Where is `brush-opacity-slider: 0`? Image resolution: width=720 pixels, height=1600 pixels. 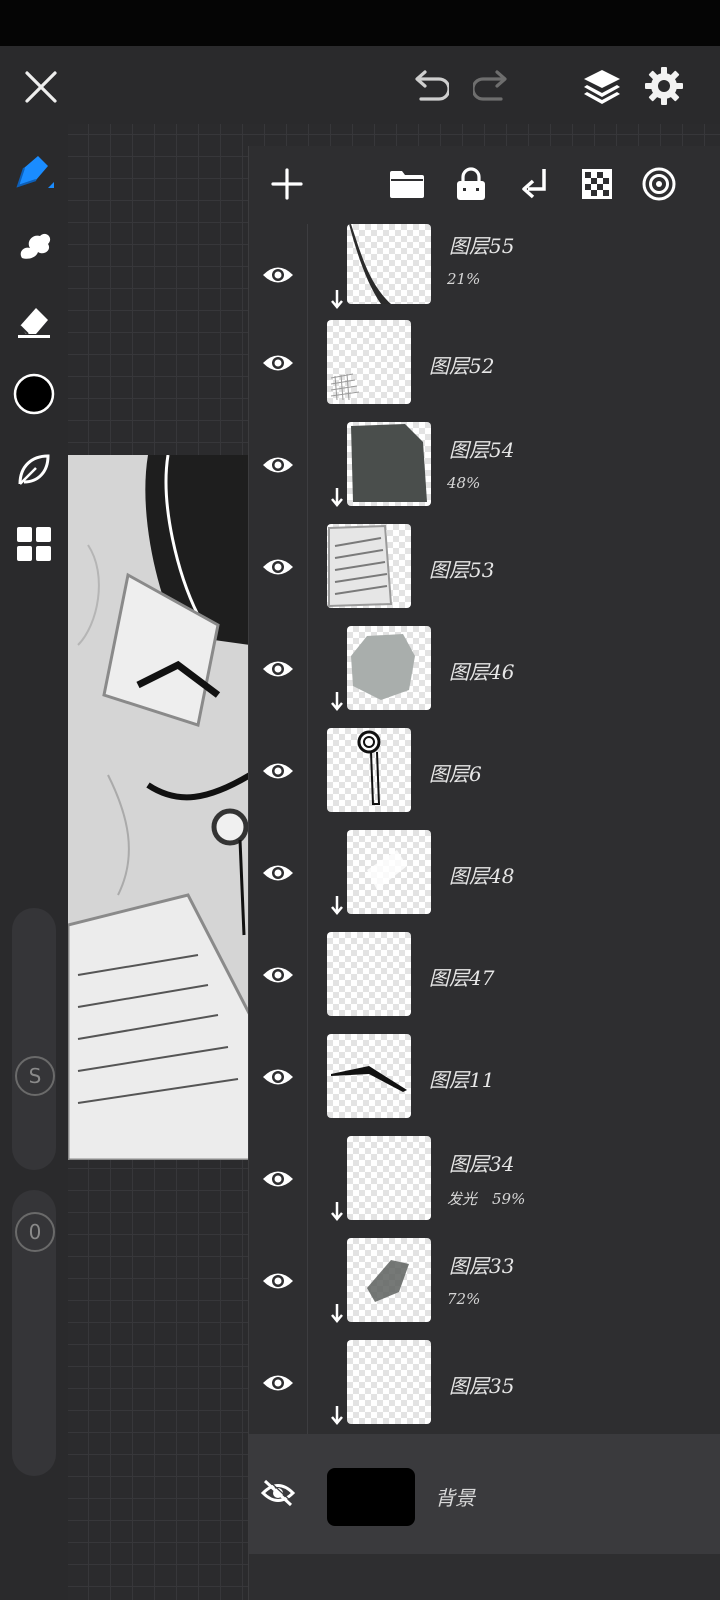
brush-opacity-slider: 0 is located at coordinates (34, 1333).